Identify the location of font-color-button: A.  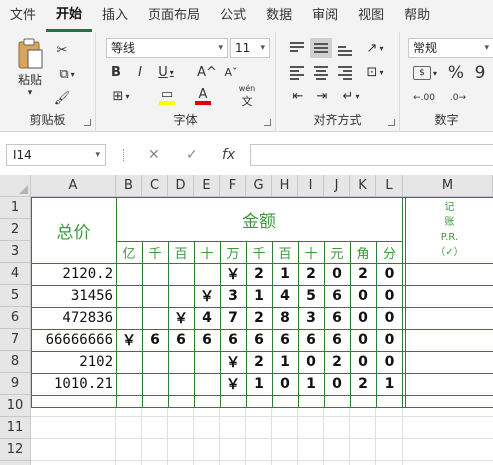
(203, 96).